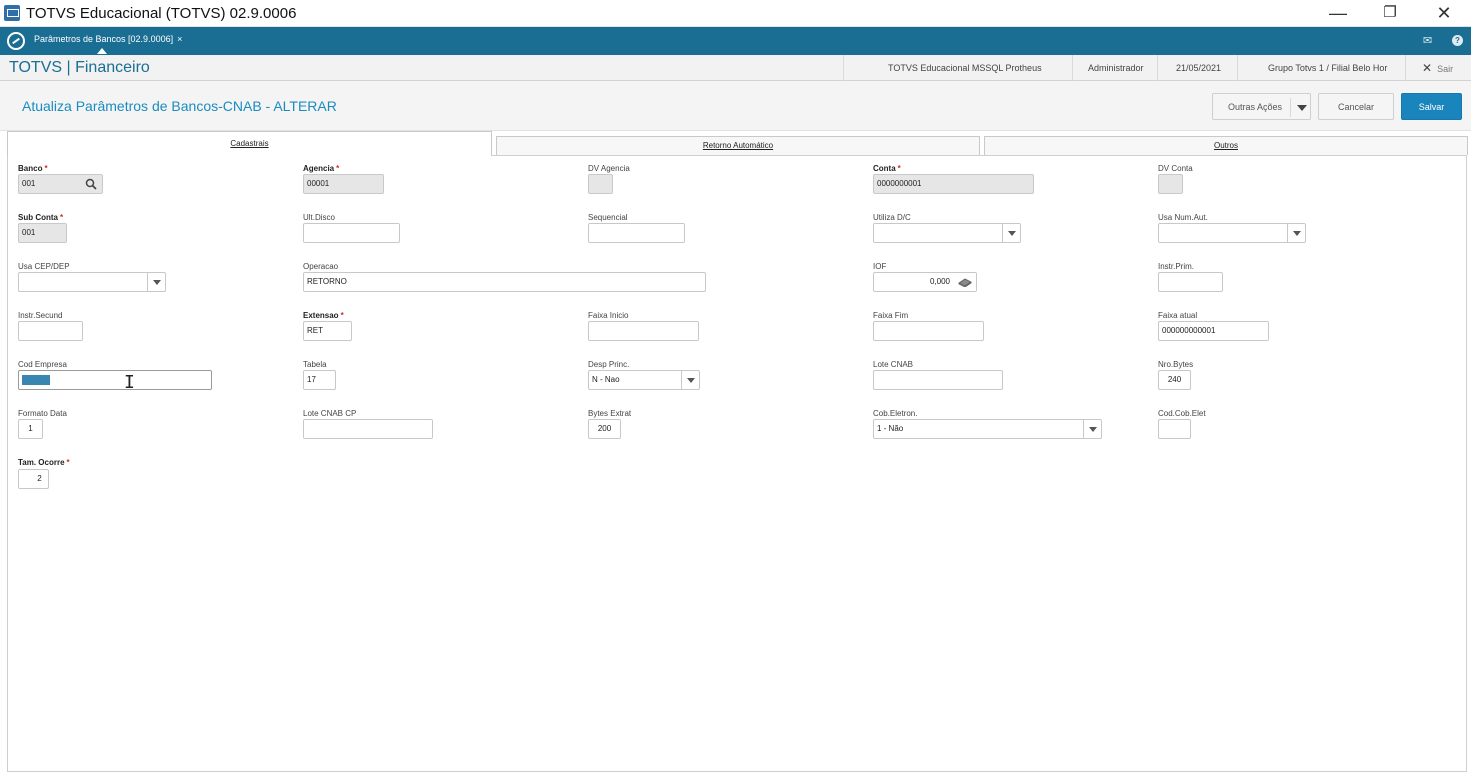  I want to click on calculator-icon, so click(965, 282).